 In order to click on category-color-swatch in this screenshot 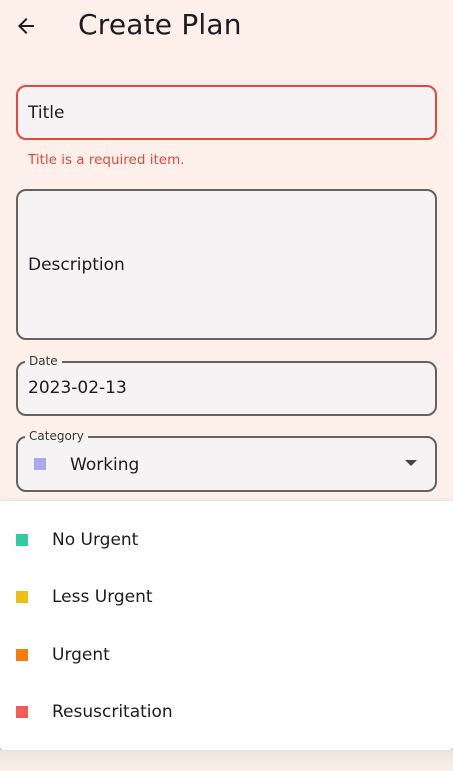, I will do `click(40, 464)`.